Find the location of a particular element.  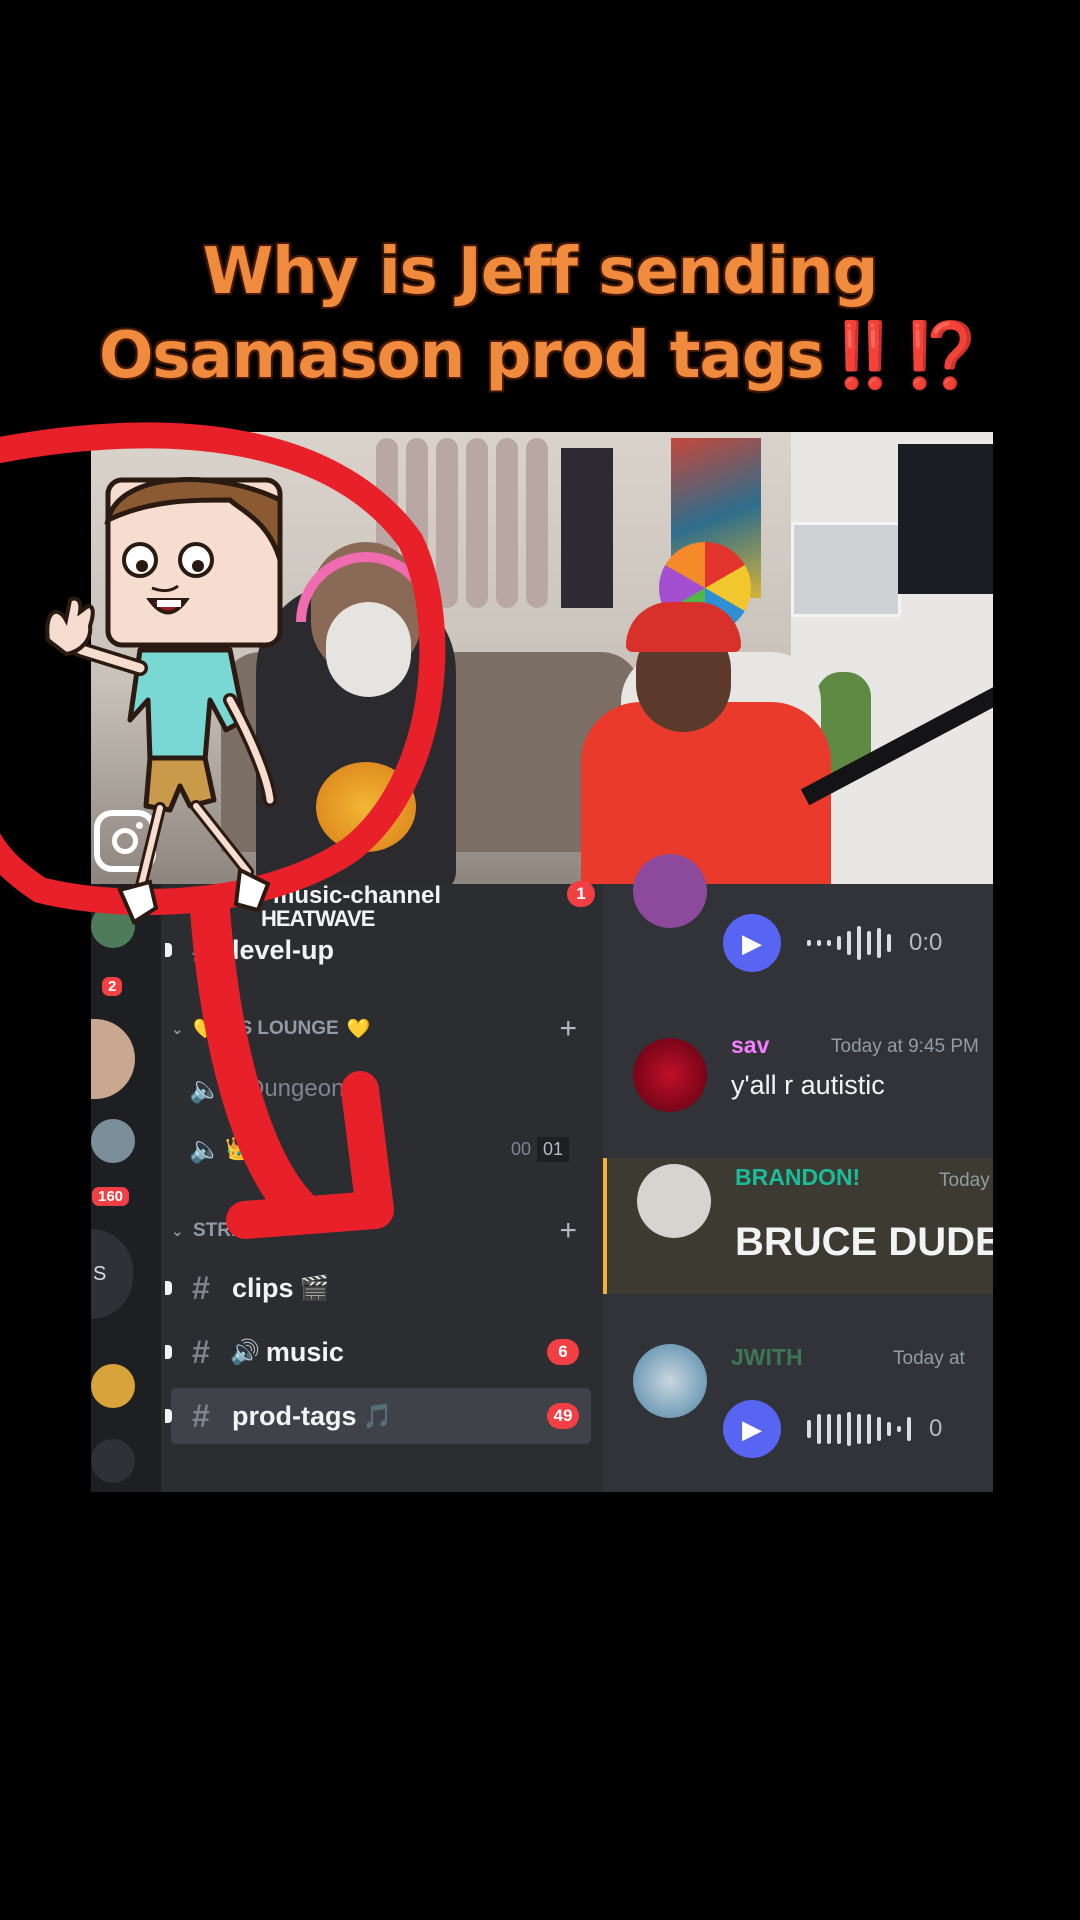

server-icon: S is located at coordinates (112, 1274).